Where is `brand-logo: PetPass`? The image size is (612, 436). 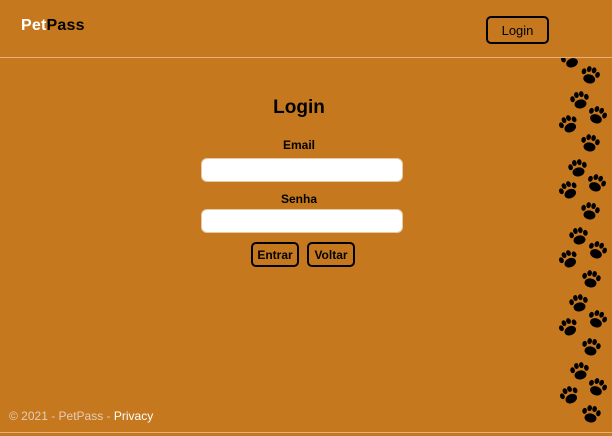 brand-logo: PetPass is located at coordinates (53, 26).